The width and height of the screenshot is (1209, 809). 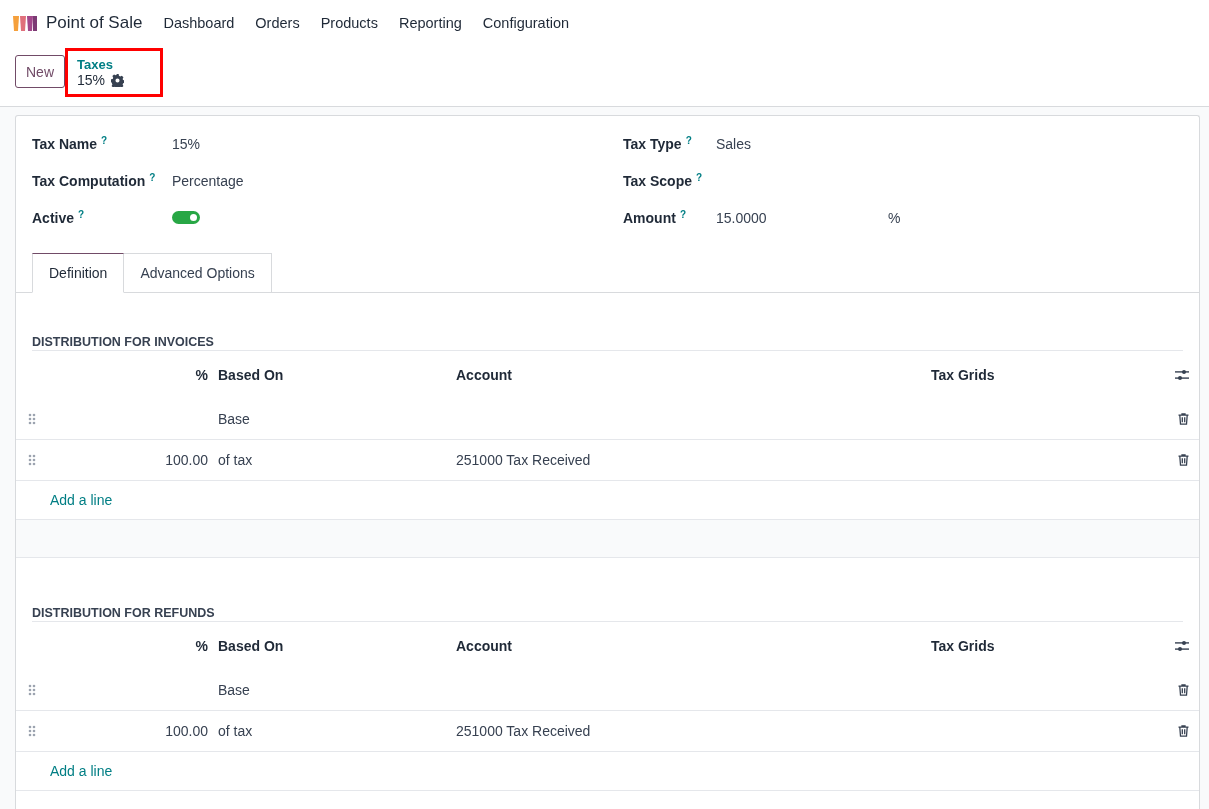 What do you see at coordinates (186, 217) in the screenshot?
I see `toggle-switch` at bounding box center [186, 217].